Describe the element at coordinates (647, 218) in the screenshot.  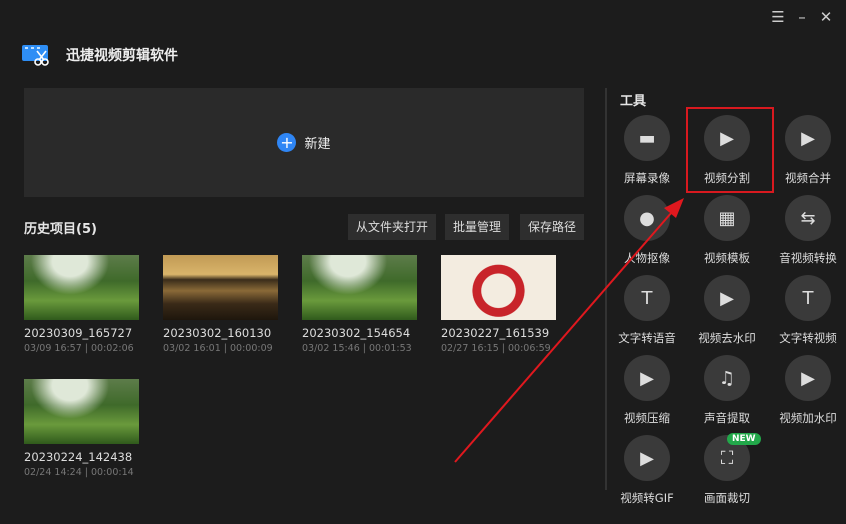
I see `portrait-cutout-icon: ●` at that location.